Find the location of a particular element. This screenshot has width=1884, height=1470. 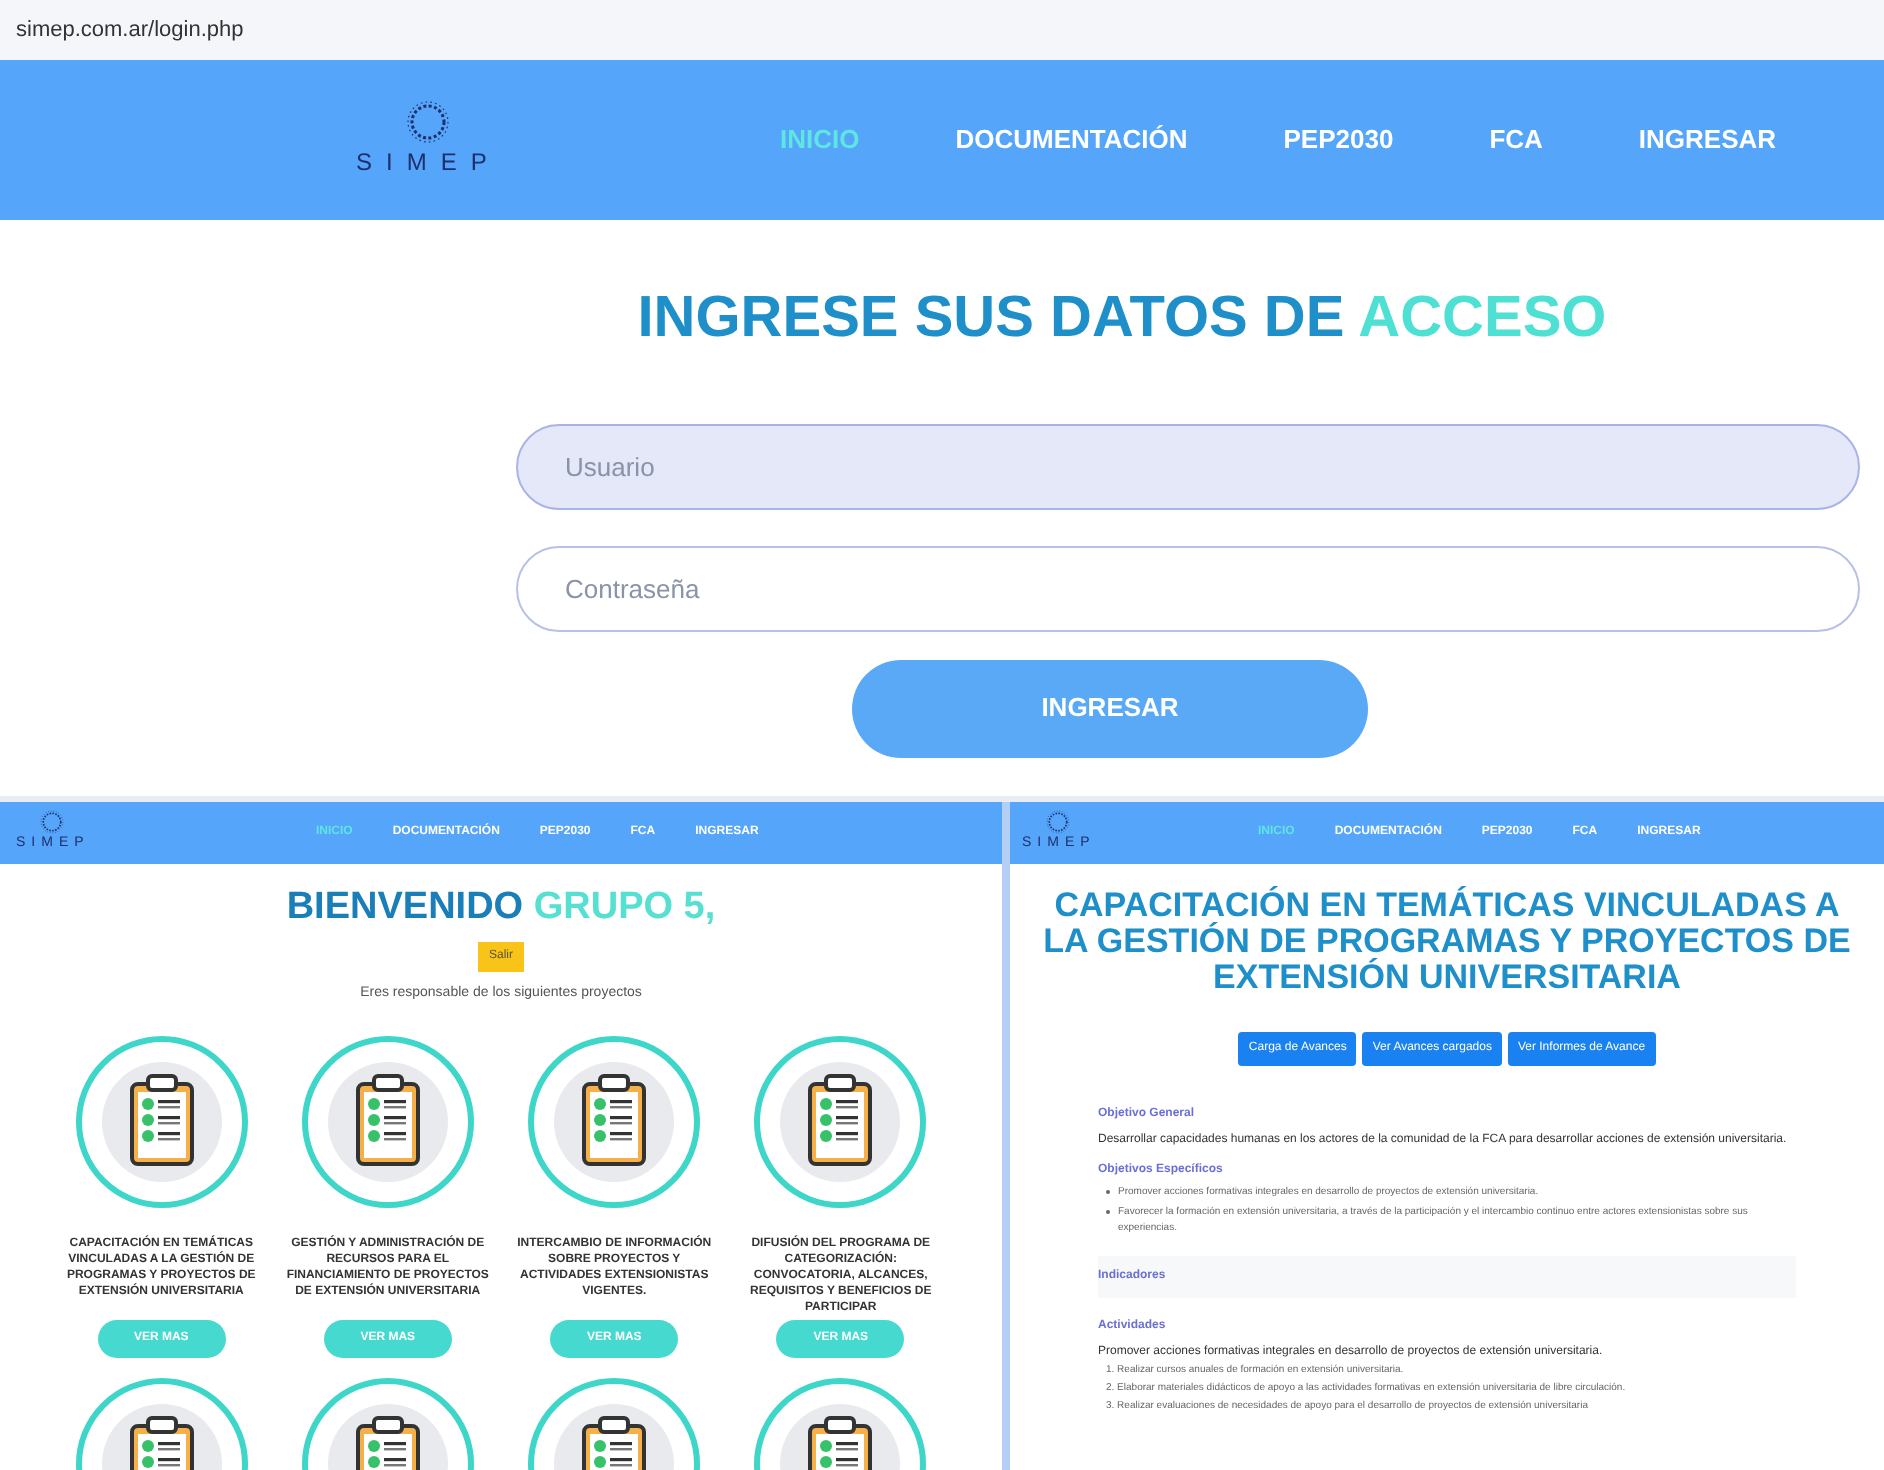

login-field: Usuario is located at coordinates (1187, 466).